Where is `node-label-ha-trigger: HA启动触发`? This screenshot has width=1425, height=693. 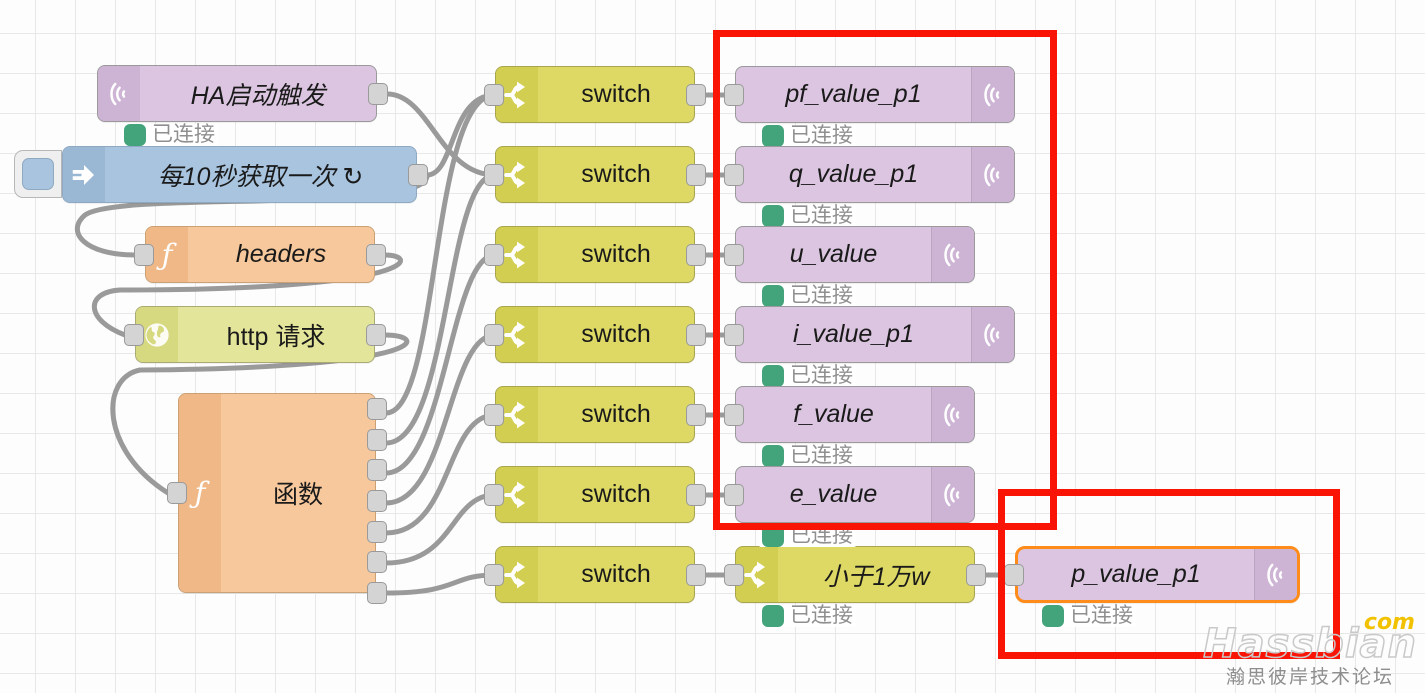 node-label-ha-trigger: HA启动触发 is located at coordinates (258, 95).